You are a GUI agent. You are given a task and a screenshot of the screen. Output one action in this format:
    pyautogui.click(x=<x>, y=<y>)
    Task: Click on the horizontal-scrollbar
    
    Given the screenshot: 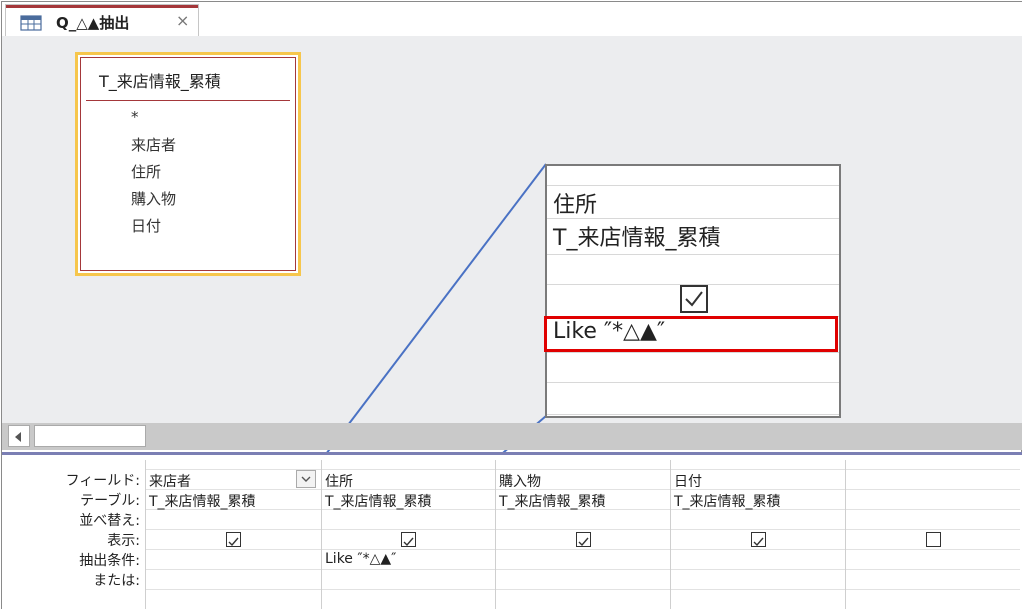 What is the action you would take?
    pyautogui.click(x=512, y=436)
    